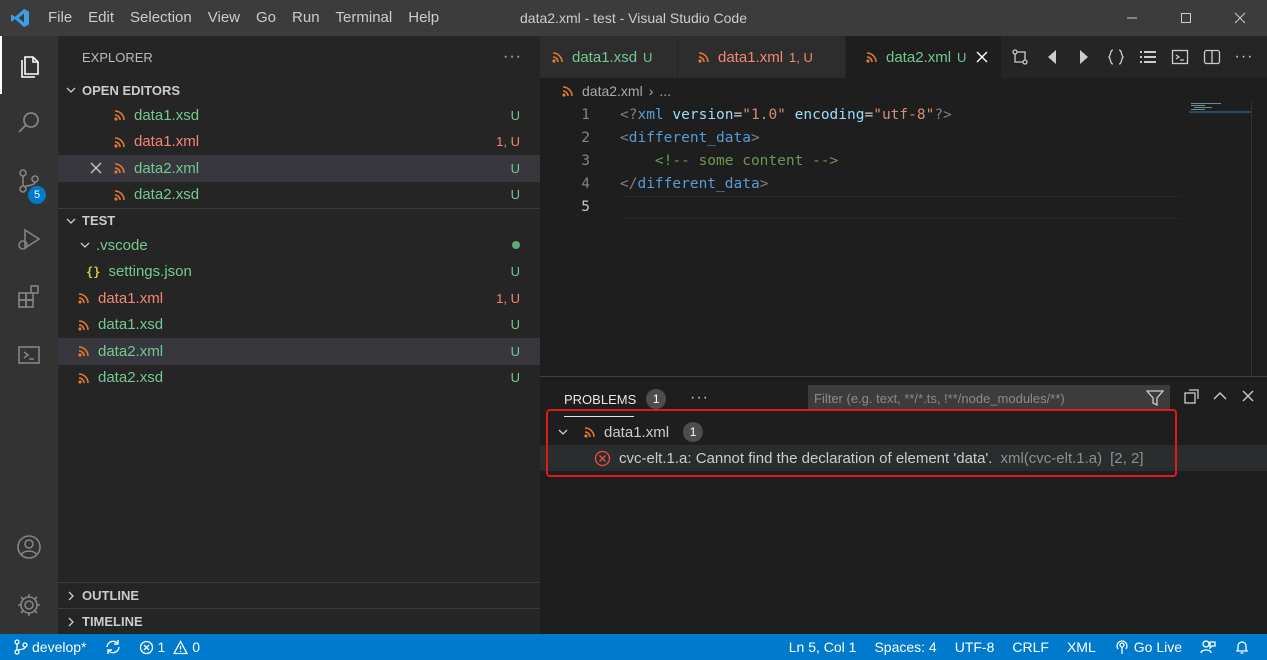 The image size is (1267, 660). What do you see at coordinates (299, 220) in the screenshot?
I see `workspace-header: TEST` at bounding box center [299, 220].